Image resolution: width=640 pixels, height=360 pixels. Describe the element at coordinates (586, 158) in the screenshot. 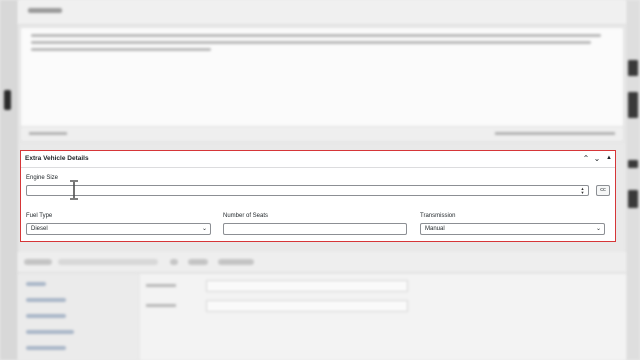

I see `chevron-up-icon: ⌃` at that location.